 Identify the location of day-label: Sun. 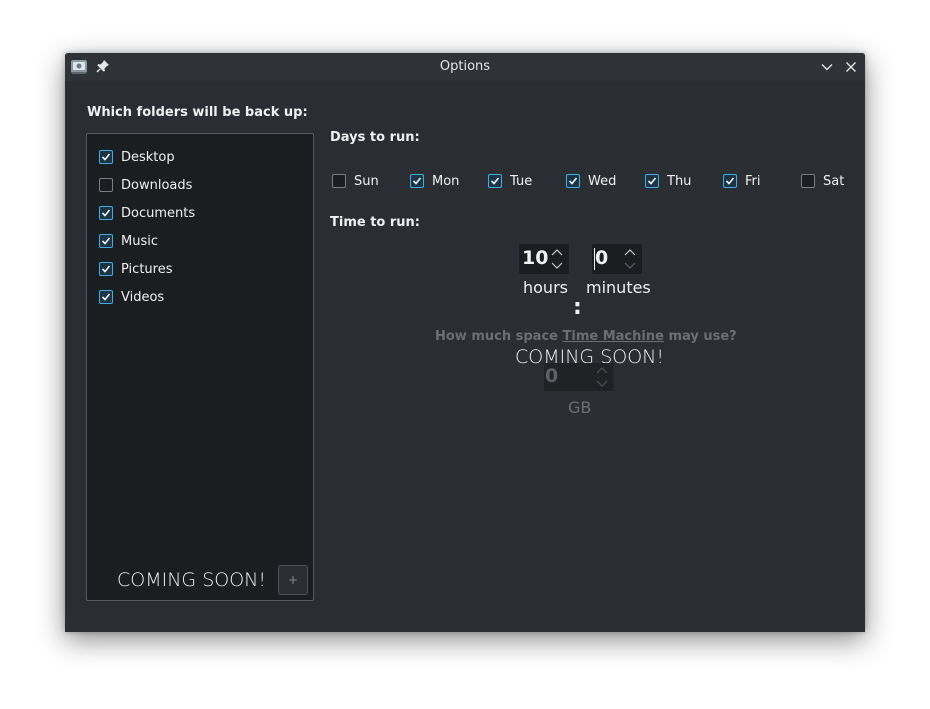
(366, 181).